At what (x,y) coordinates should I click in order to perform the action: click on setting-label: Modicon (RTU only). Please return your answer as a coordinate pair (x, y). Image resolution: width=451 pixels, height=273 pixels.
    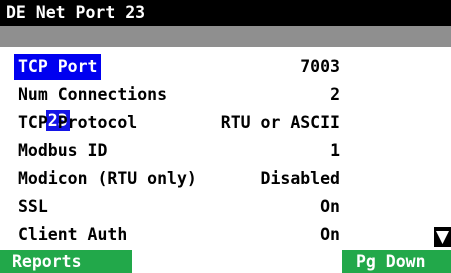
    Looking at the image, I should click on (107, 178).